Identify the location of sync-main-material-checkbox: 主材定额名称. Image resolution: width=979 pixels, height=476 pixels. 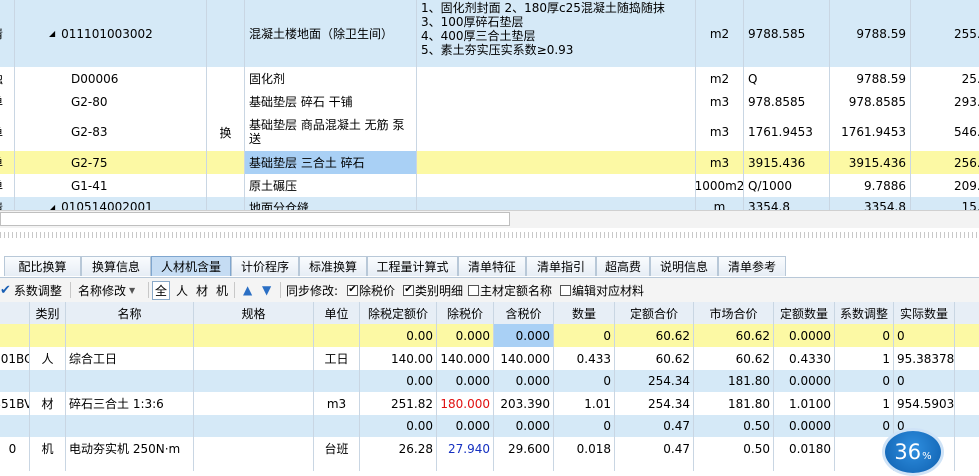
(510, 290).